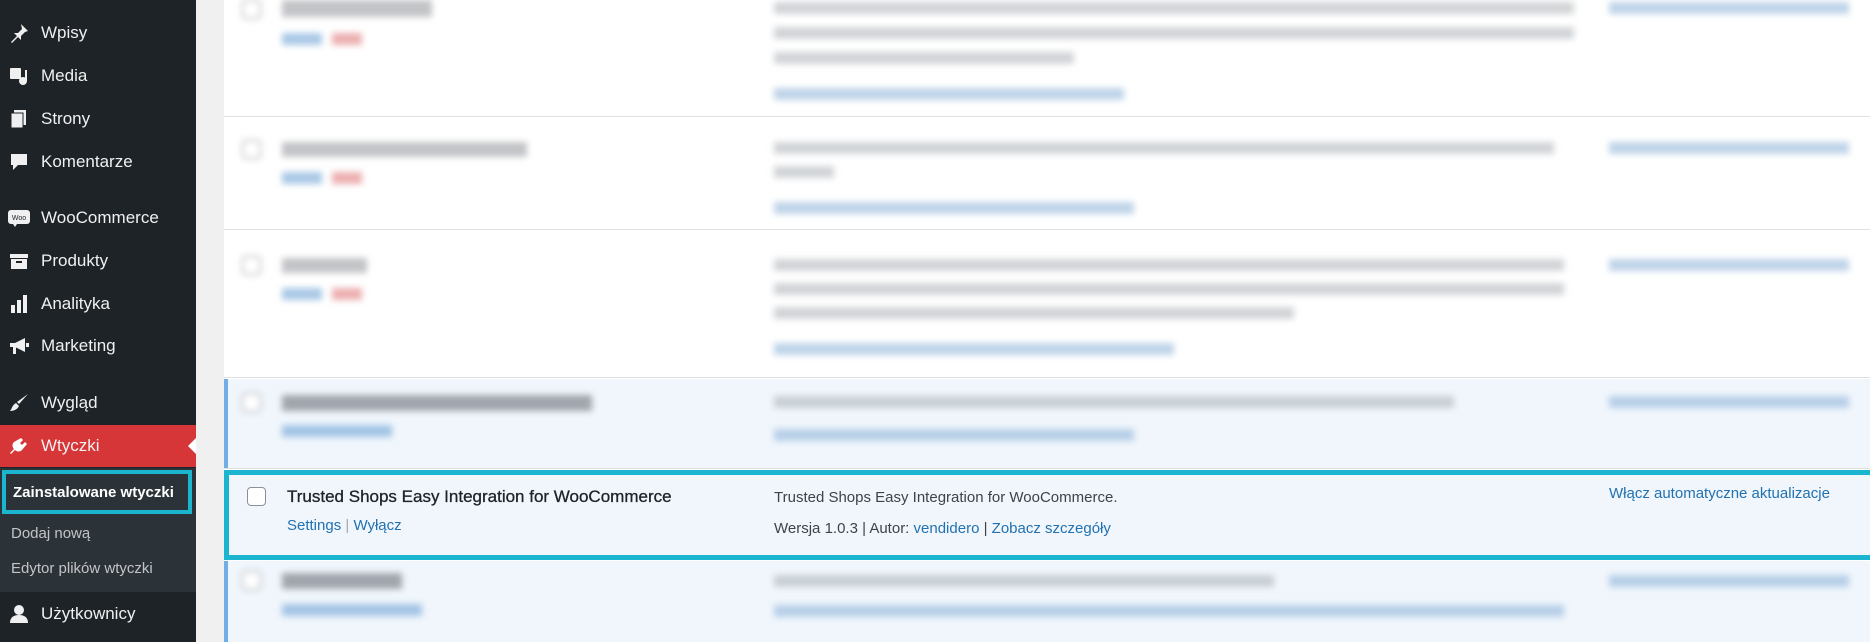 This screenshot has width=1870, height=642. I want to click on menu-label: WooCommerce, so click(100, 217).